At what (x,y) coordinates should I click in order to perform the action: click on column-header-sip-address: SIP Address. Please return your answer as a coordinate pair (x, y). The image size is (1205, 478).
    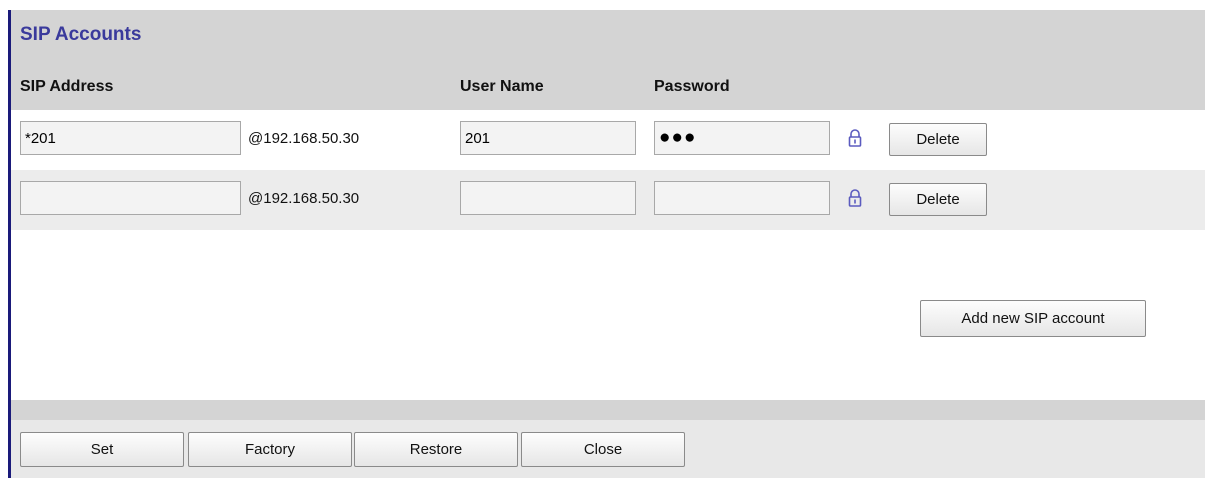
    Looking at the image, I should click on (67, 86).